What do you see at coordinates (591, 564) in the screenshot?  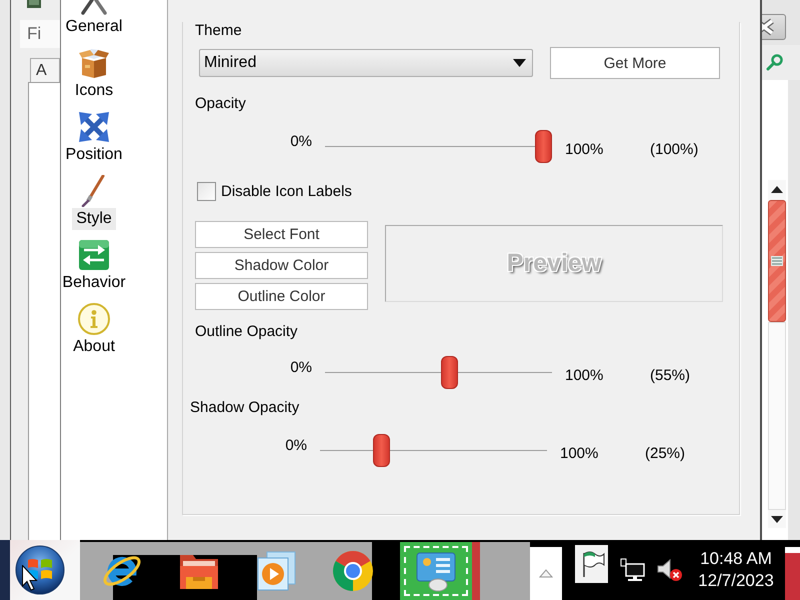 I see `flag-icon` at bounding box center [591, 564].